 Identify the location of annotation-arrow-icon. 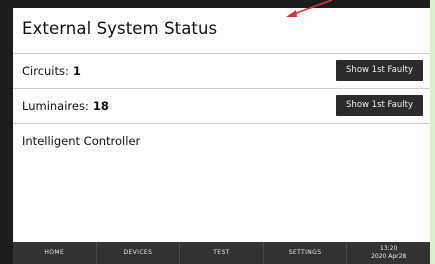
(309, 8).